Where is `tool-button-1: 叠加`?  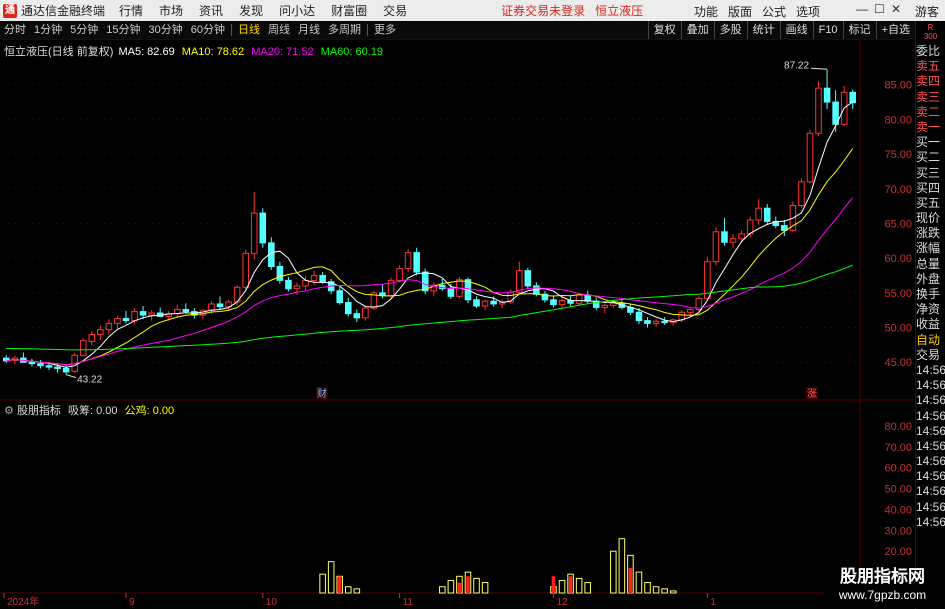
tool-button-1: 叠加 is located at coordinates (697, 30).